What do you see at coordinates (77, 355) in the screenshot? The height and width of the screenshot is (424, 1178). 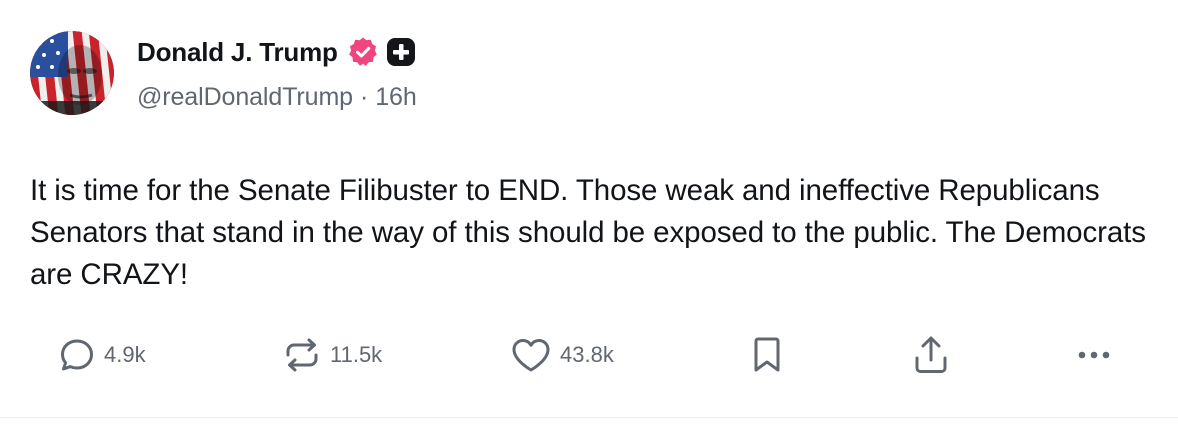 I see `reply-icon` at bounding box center [77, 355].